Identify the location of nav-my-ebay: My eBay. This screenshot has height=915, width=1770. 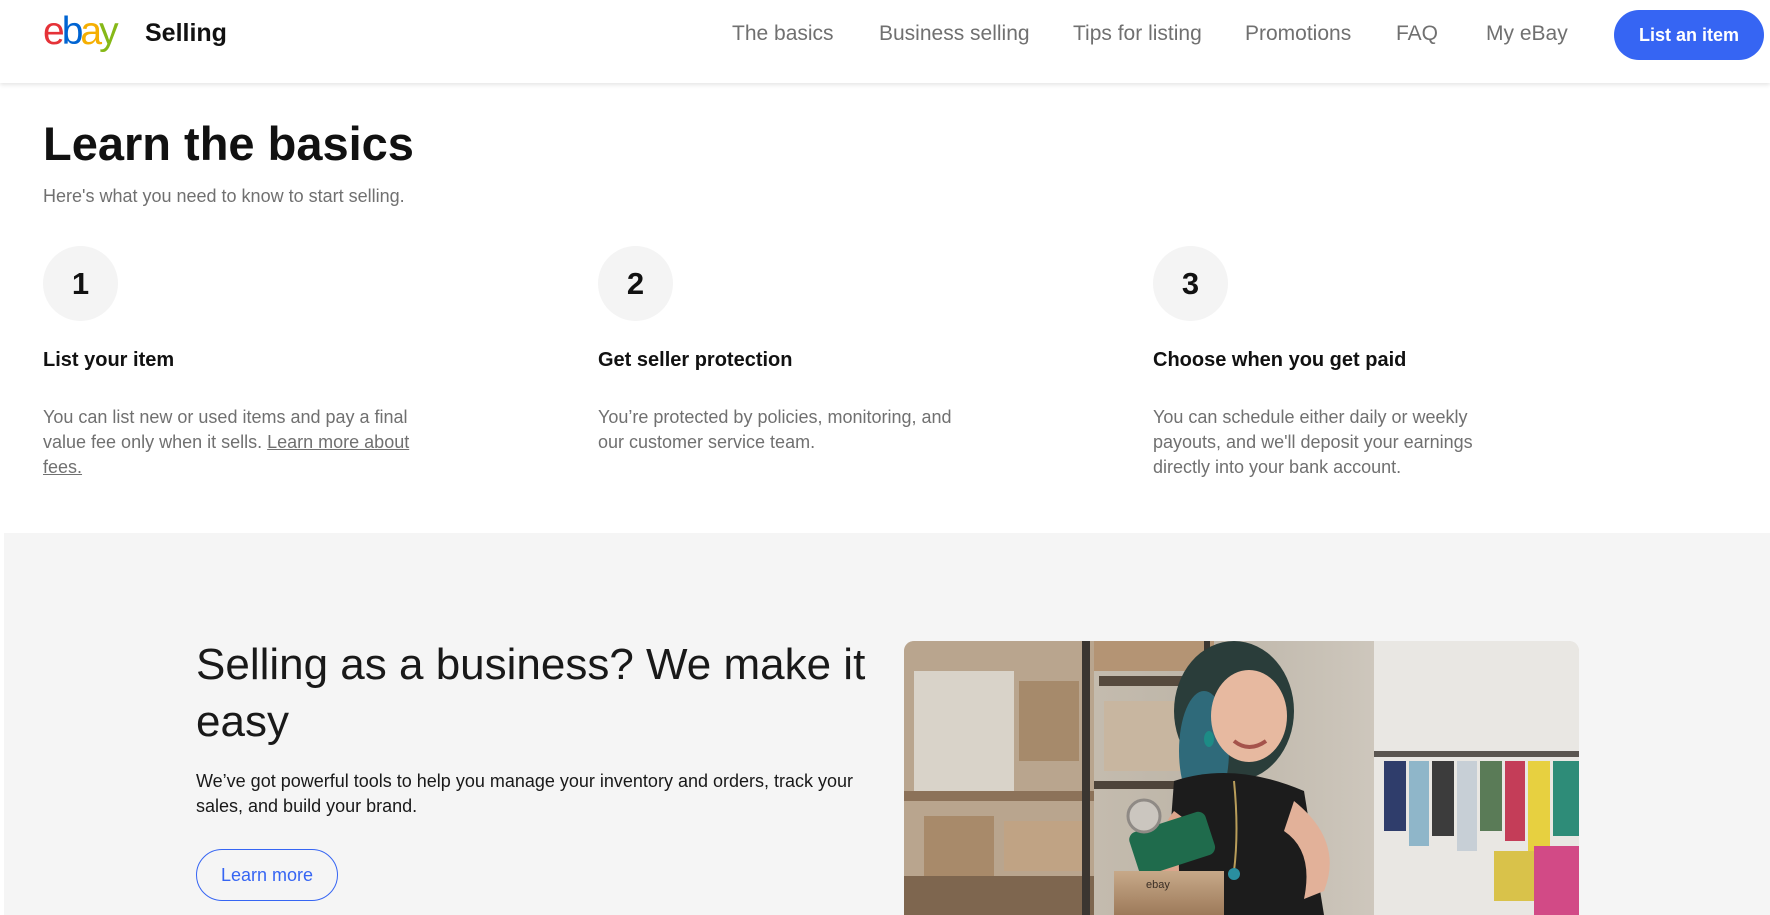
(1527, 34).